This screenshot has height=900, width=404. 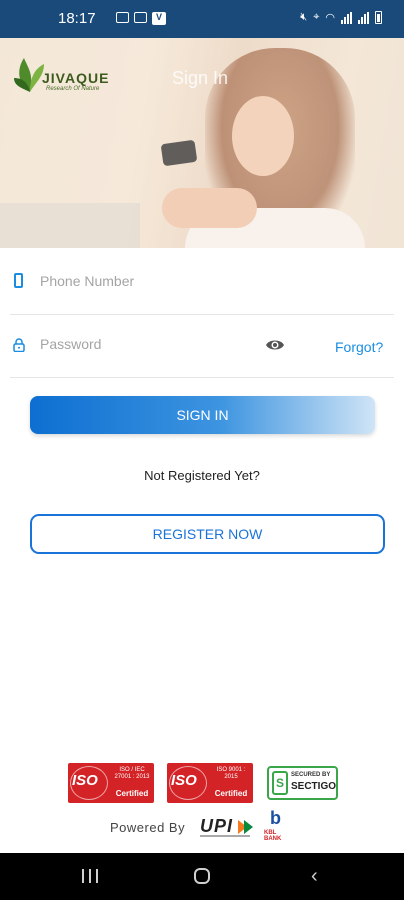 I want to click on brand-logo: JIVAQUE Research Of Nature, so click(x=66, y=76).